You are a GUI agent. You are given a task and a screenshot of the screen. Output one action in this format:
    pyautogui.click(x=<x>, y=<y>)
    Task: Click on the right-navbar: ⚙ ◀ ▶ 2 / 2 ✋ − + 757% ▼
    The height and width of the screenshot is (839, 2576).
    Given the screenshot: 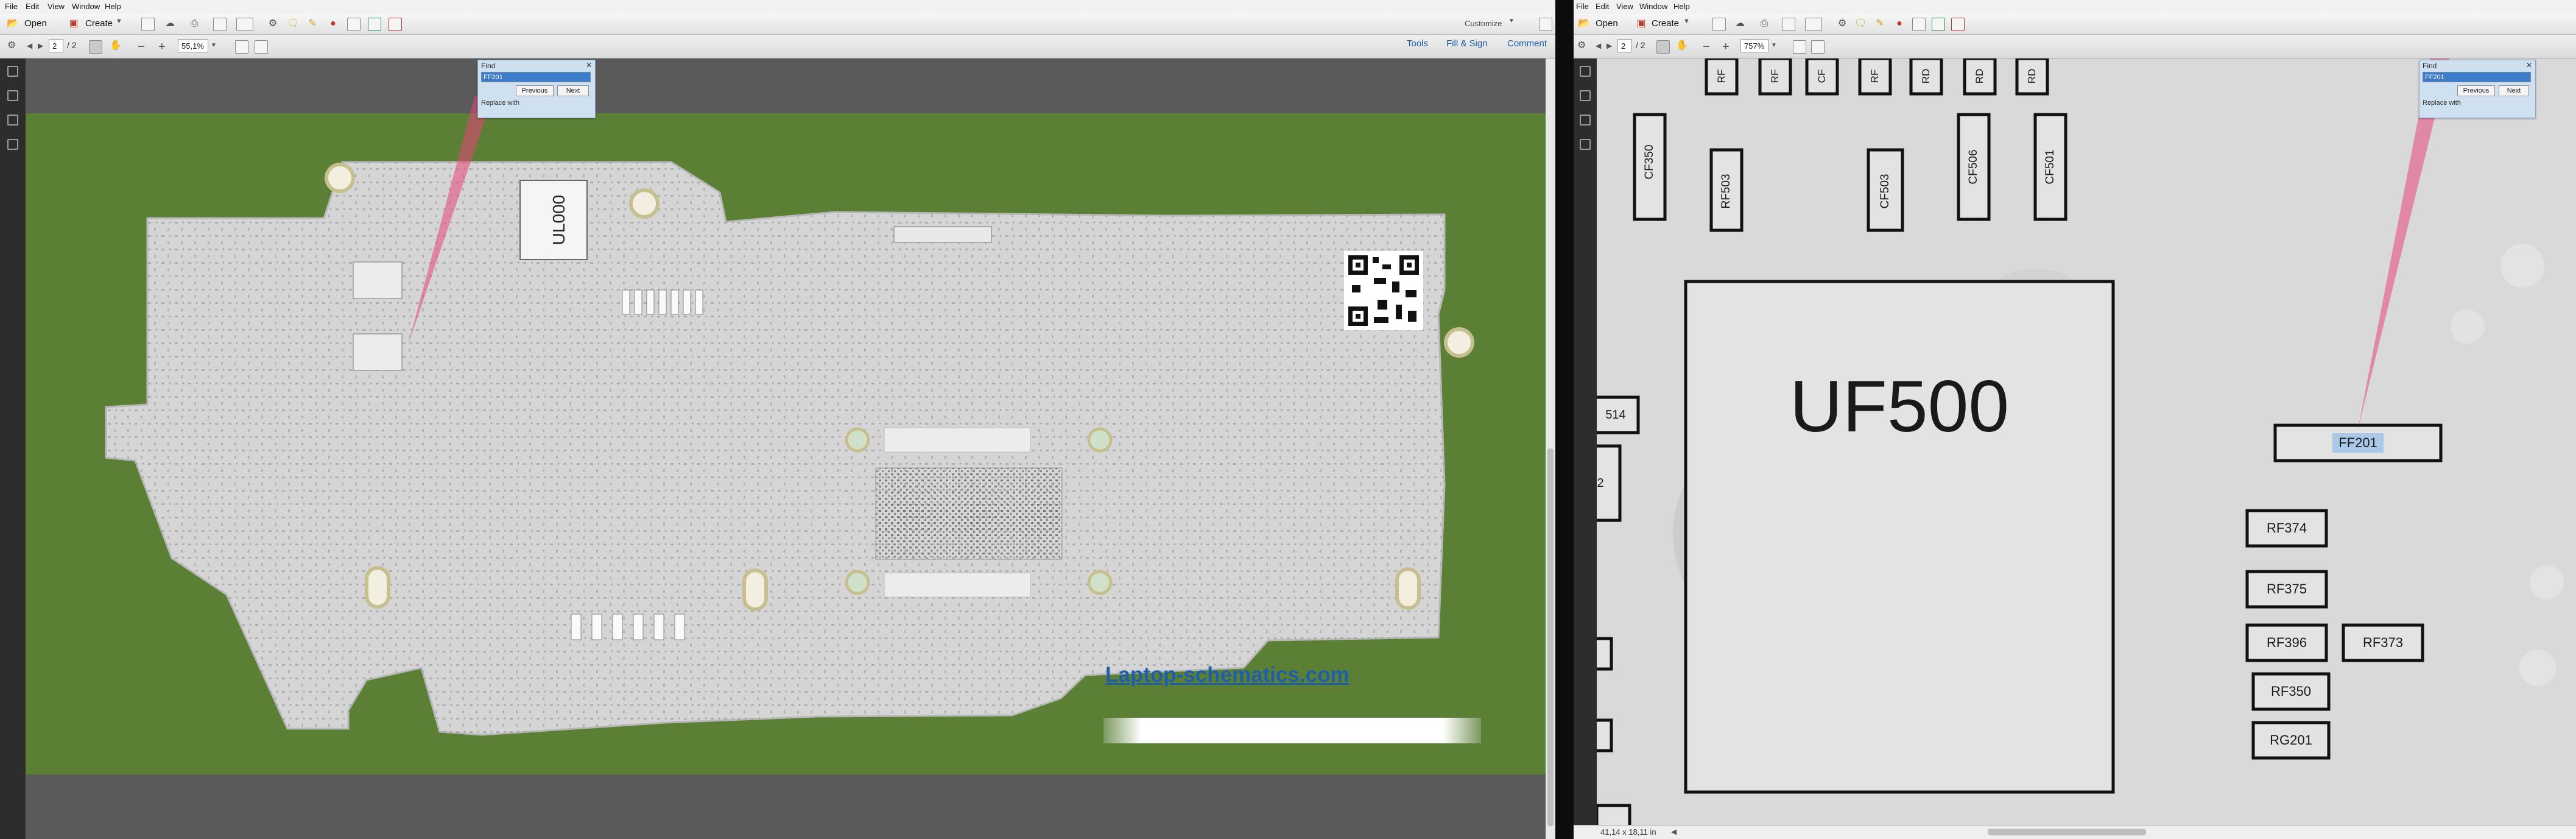 What is the action you would take?
    pyautogui.click(x=2075, y=46)
    